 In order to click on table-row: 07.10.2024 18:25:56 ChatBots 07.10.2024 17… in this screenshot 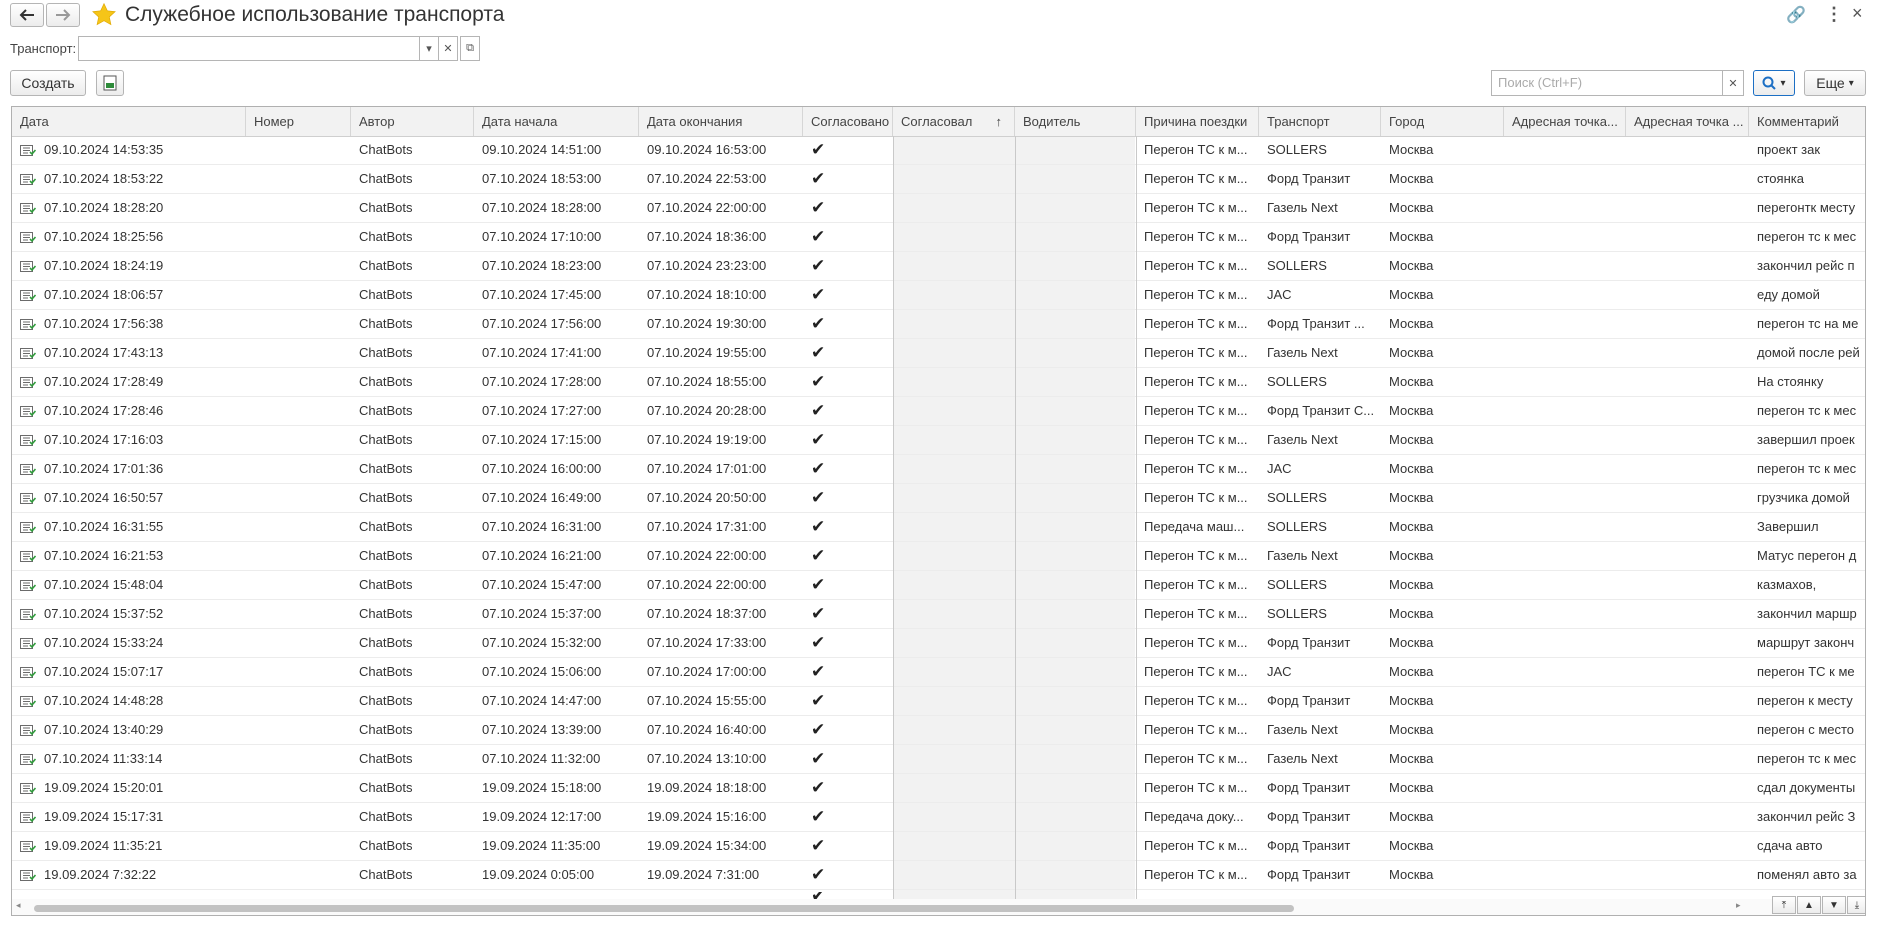, I will do `click(938, 237)`.